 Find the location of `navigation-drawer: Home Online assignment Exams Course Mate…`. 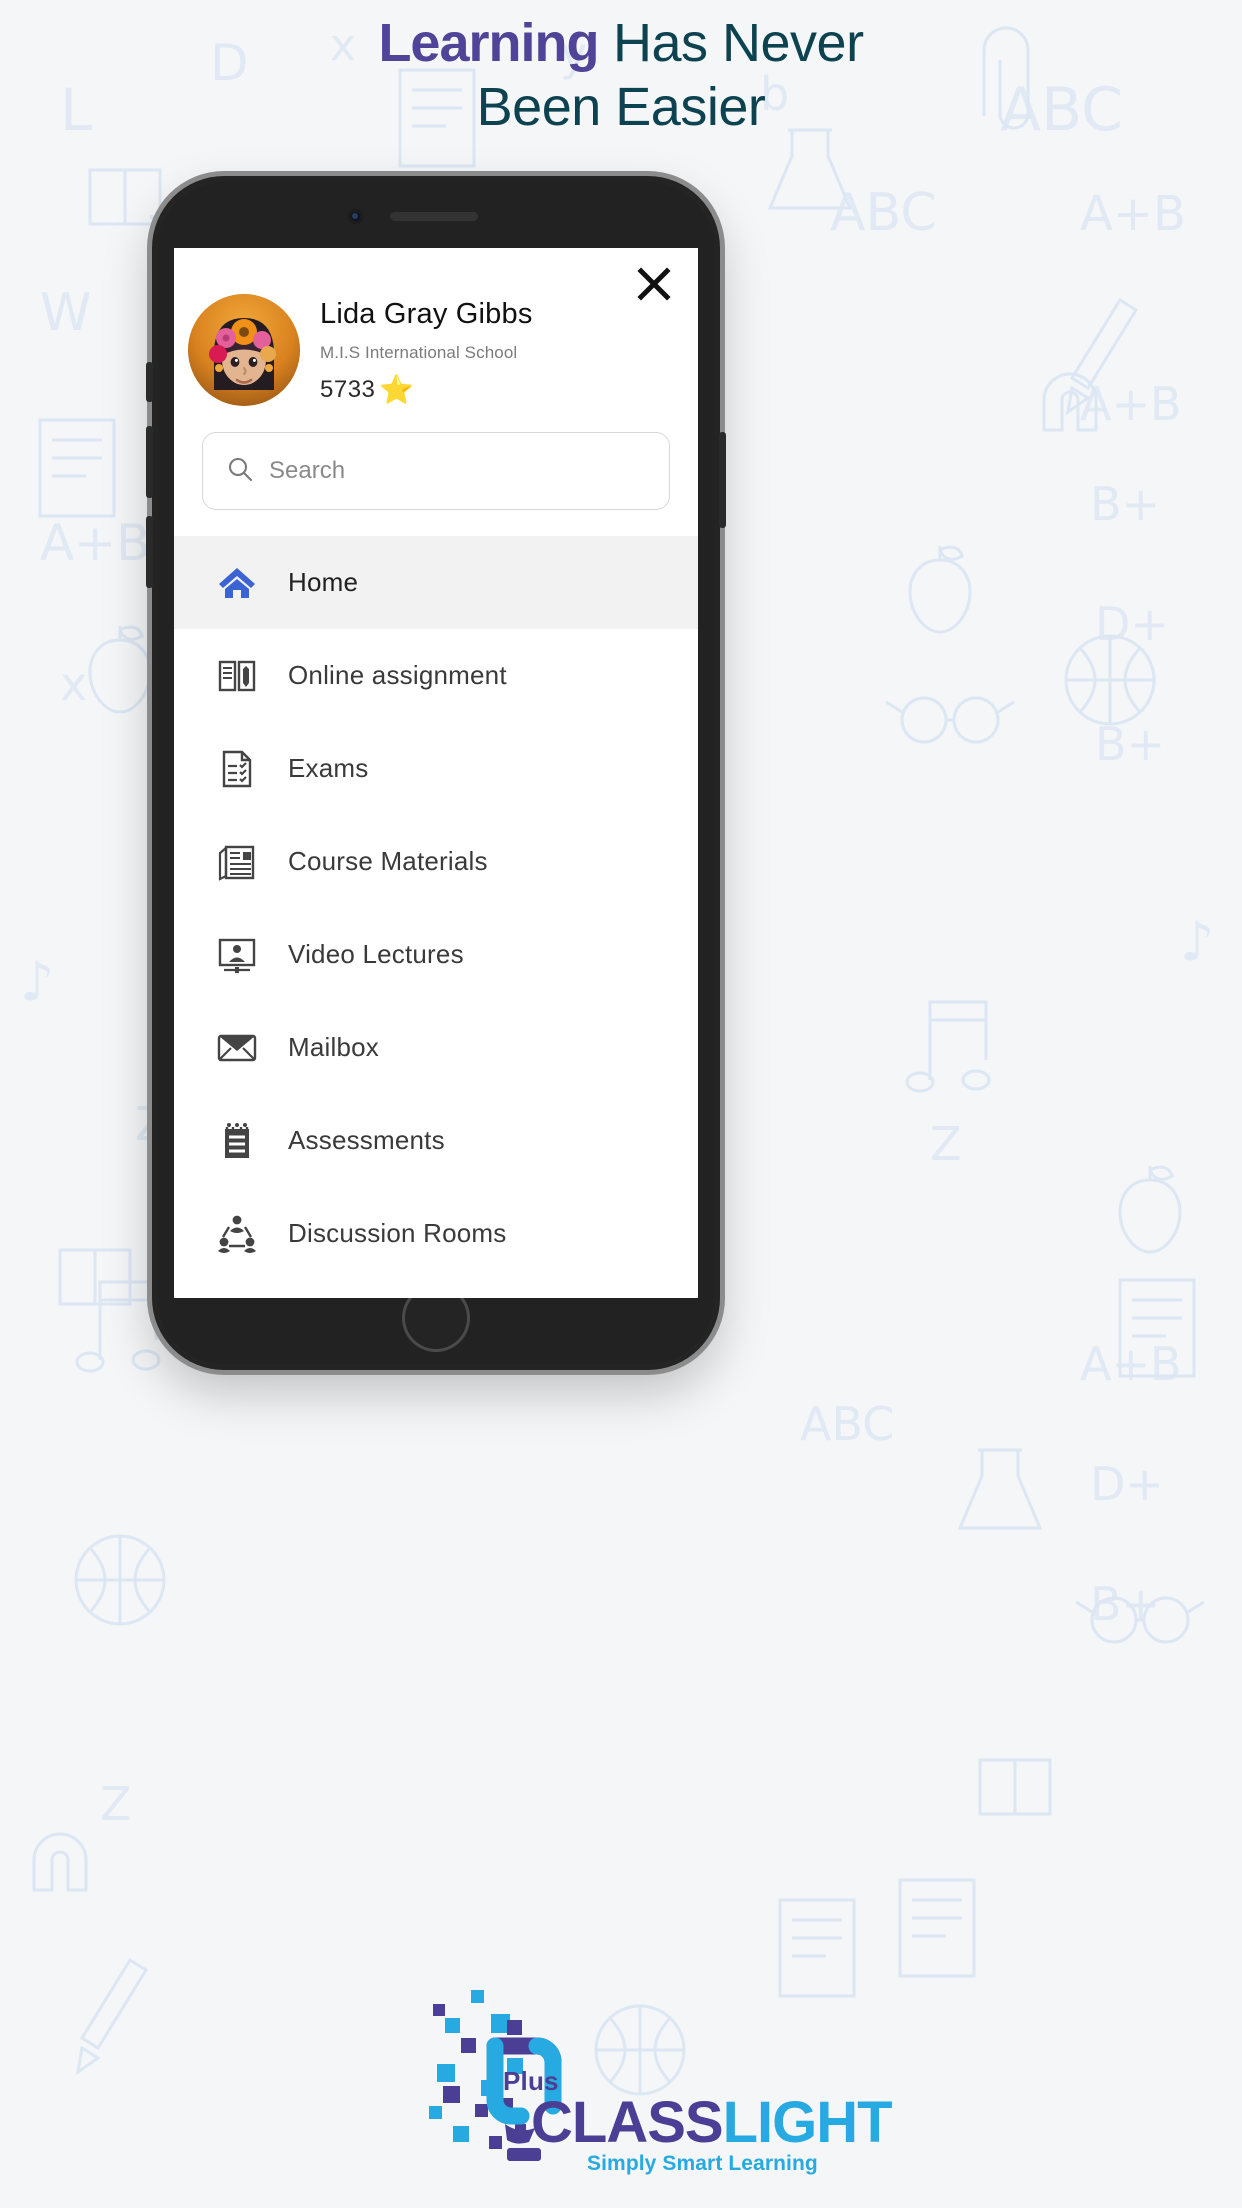

navigation-drawer: Home Online assignment Exams Course Mate… is located at coordinates (436, 917).